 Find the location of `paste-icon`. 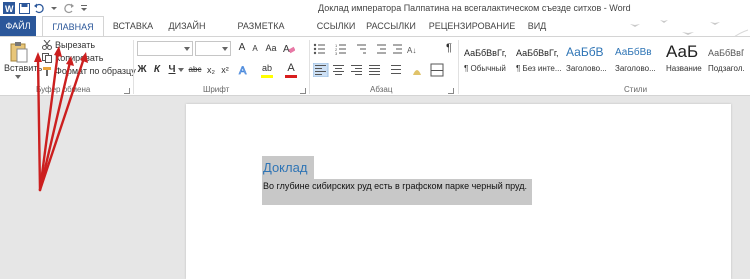

paste-icon is located at coordinates (19, 52).